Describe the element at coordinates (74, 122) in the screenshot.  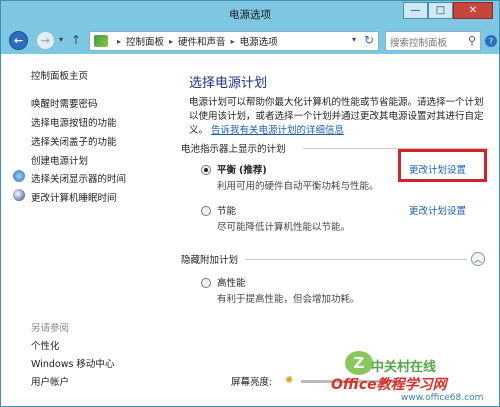
I see `sidebar-item-power-button: 选择电源按钮的功能` at that location.